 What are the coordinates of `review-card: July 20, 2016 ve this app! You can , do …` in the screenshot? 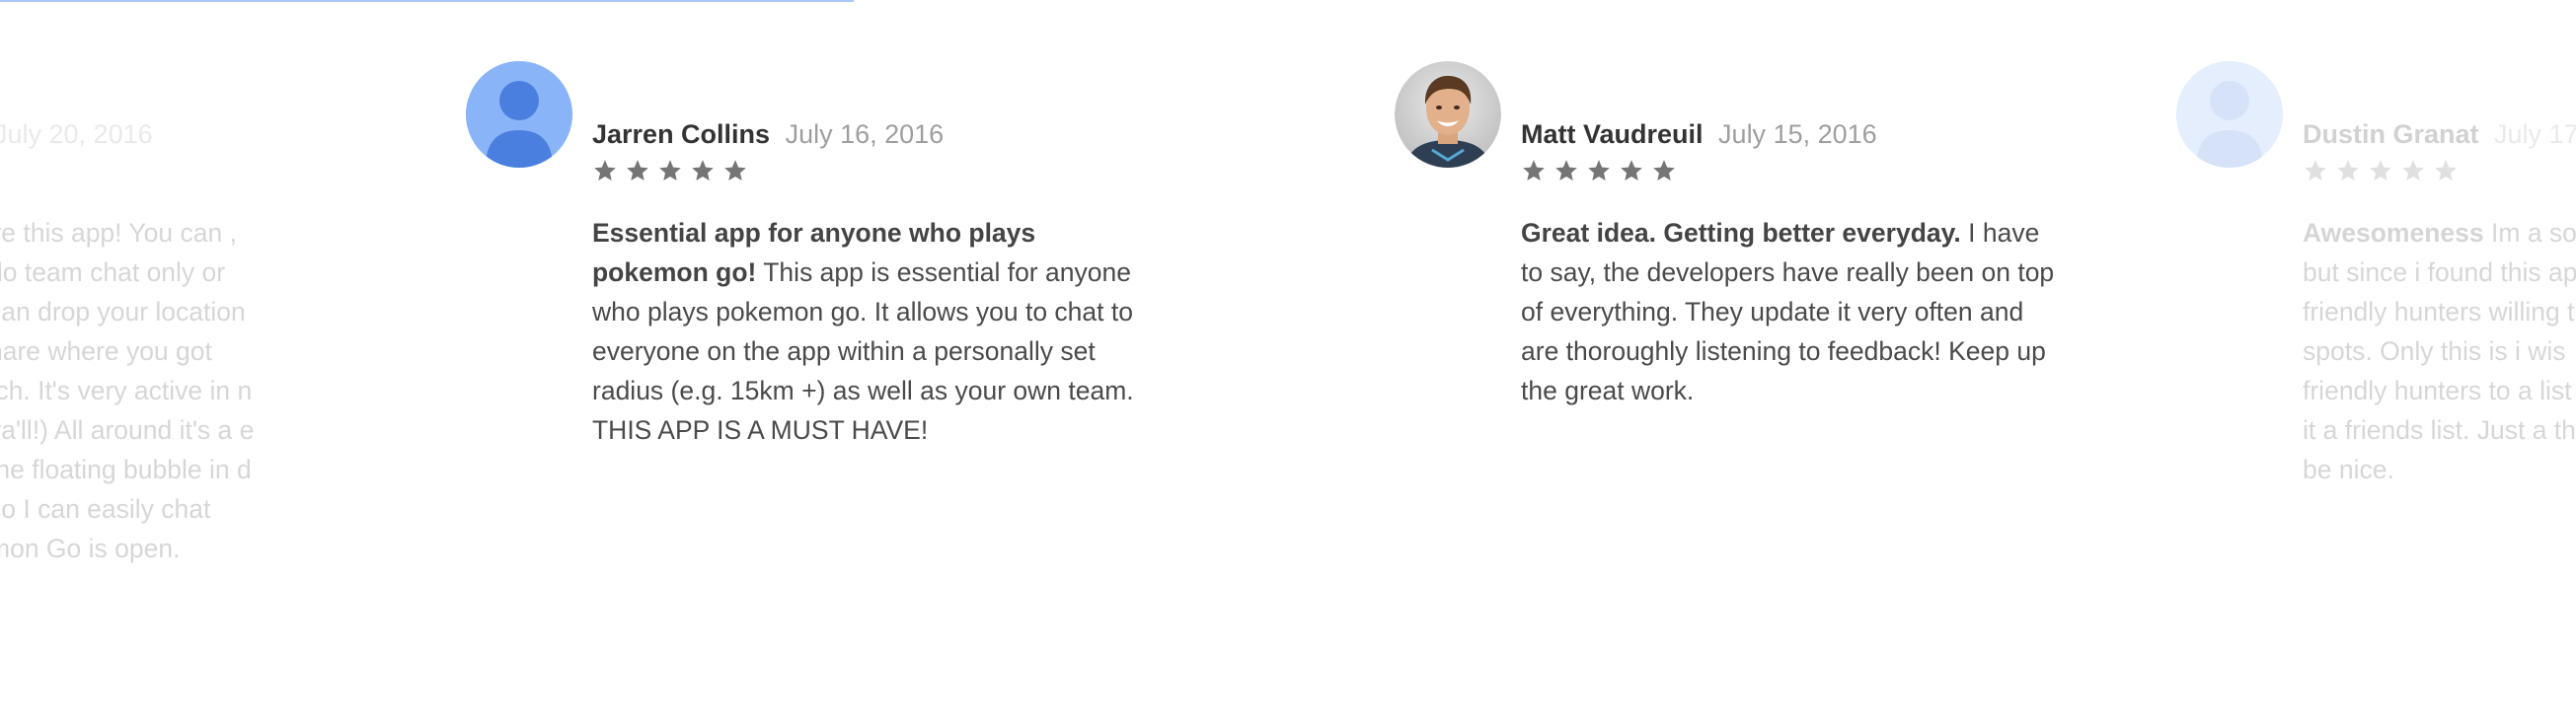 It's located at (133, 306).